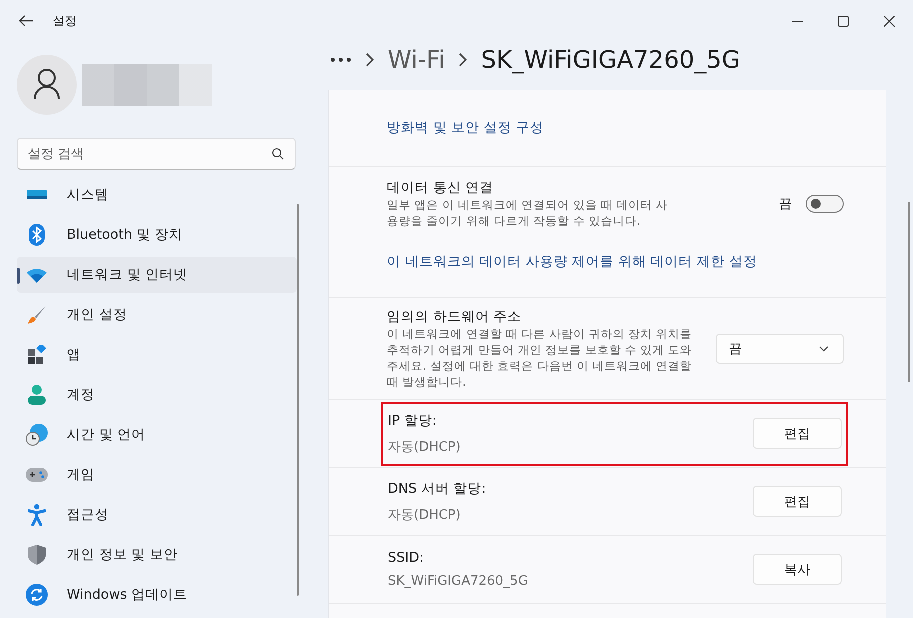  I want to click on nav-item: 계정, so click(157, 395).